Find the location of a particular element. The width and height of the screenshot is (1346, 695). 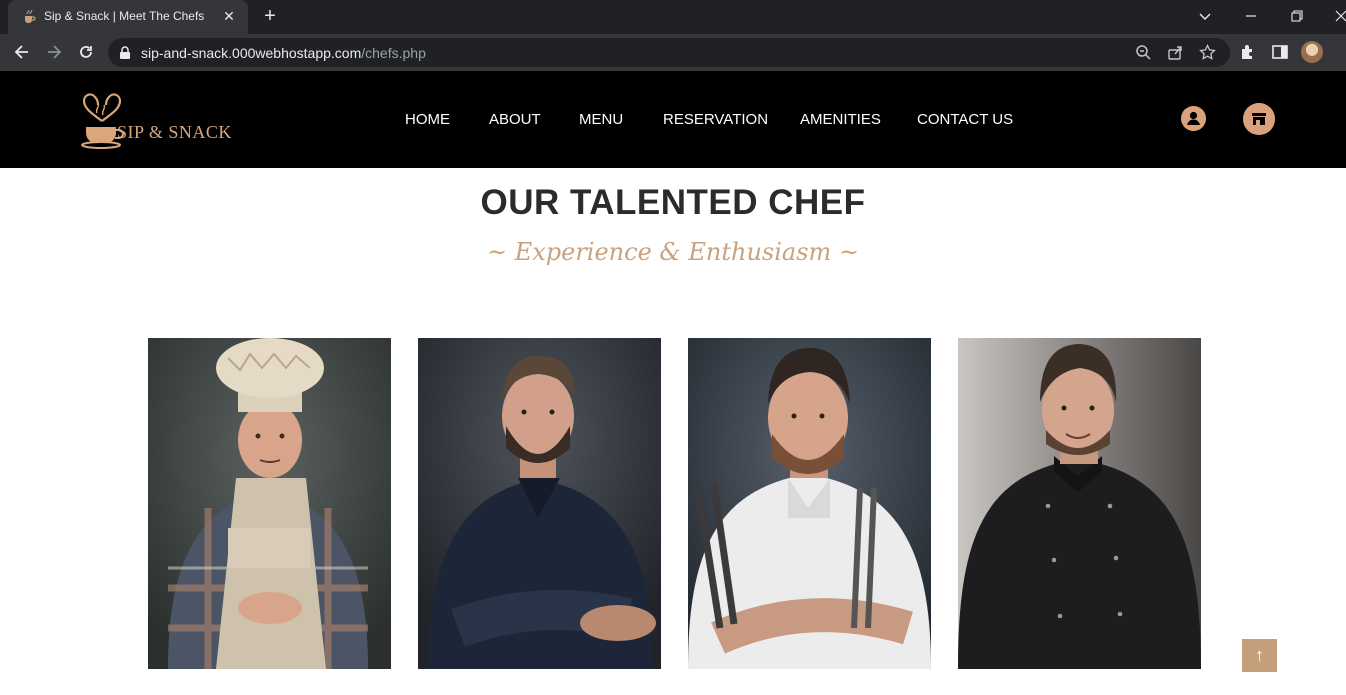

browser-tab-bar: Sip & Snack | Meet The Chefs ✕ + is located at coordinates (673, 17).